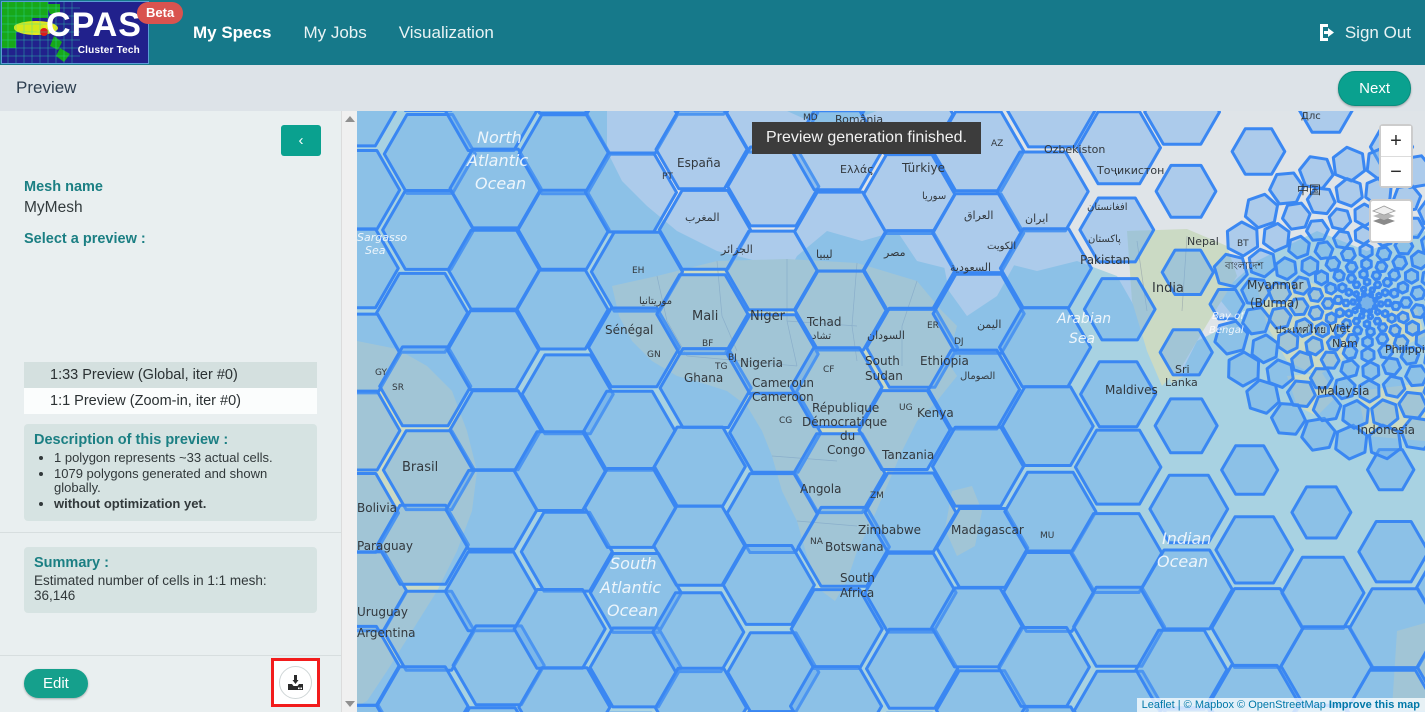 The height and width of the screenshot is (712, 1425). What do you see at coordinates (170, 532) in the screenshot?
I see `sidebar-divider` at bounding box center [170, 532].